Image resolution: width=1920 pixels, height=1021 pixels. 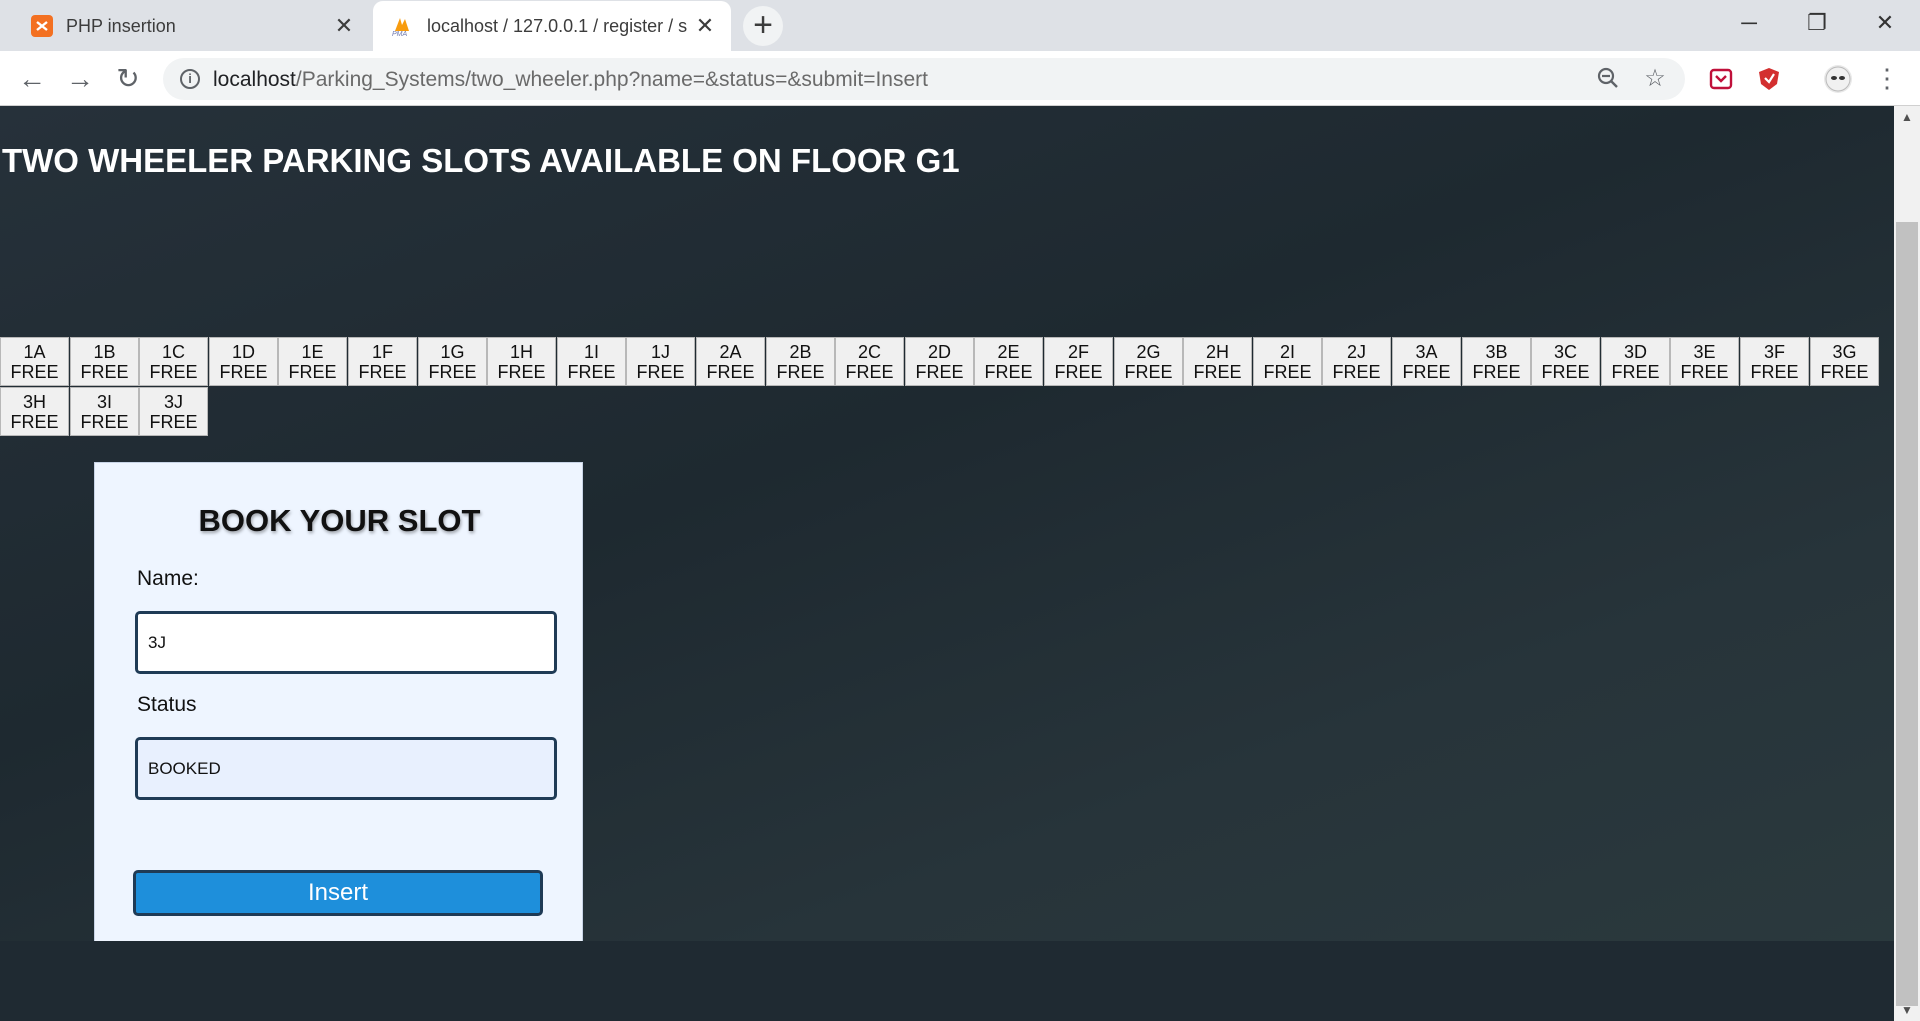 I want to click on parking-slot: 3B FREE, so click(x=1496, y=361).